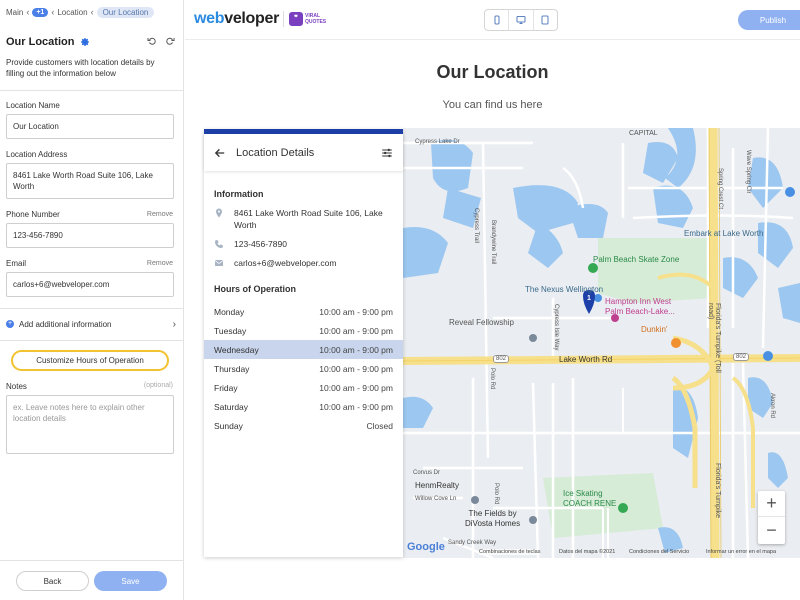 This screenshot has width=800, height=600. What do you see at coordinates (296, 19) in the screenshot?
I see `quote-icon: ❞` at bounding box center [296, 19].